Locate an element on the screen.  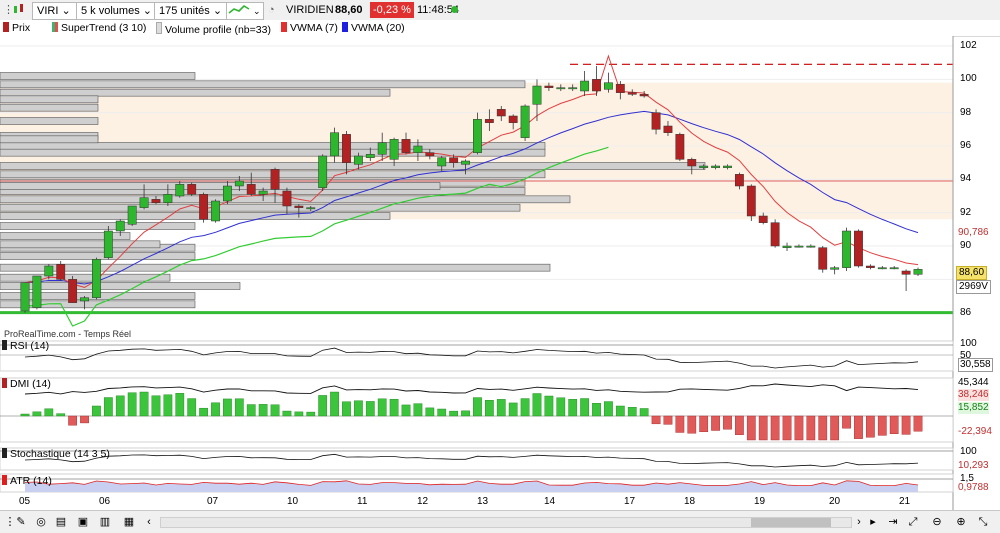
chart-style-button: ⌄ is located at coordinates (245, 11).